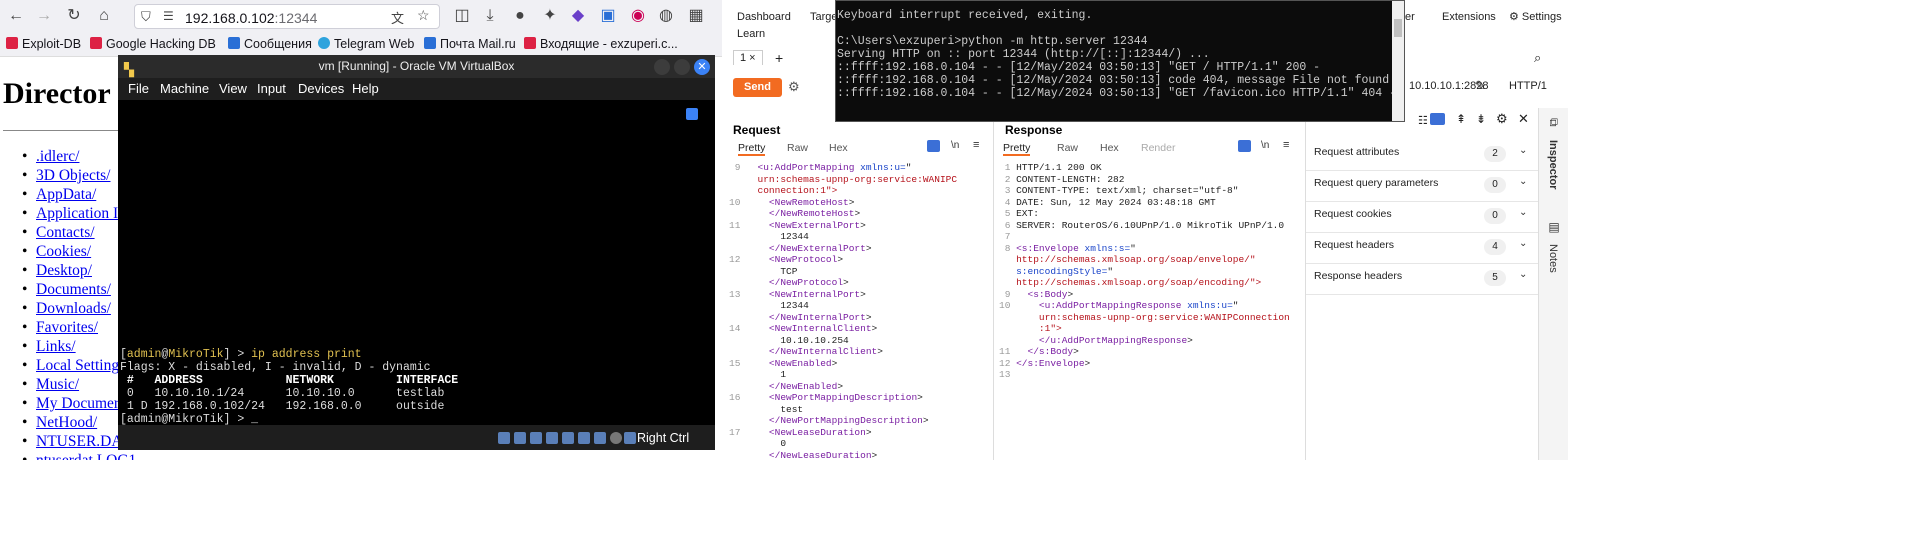  Describe the element at coordinates (423, 15) in the screenshot. I see `bookmark-star-icon: ☆` at that location.